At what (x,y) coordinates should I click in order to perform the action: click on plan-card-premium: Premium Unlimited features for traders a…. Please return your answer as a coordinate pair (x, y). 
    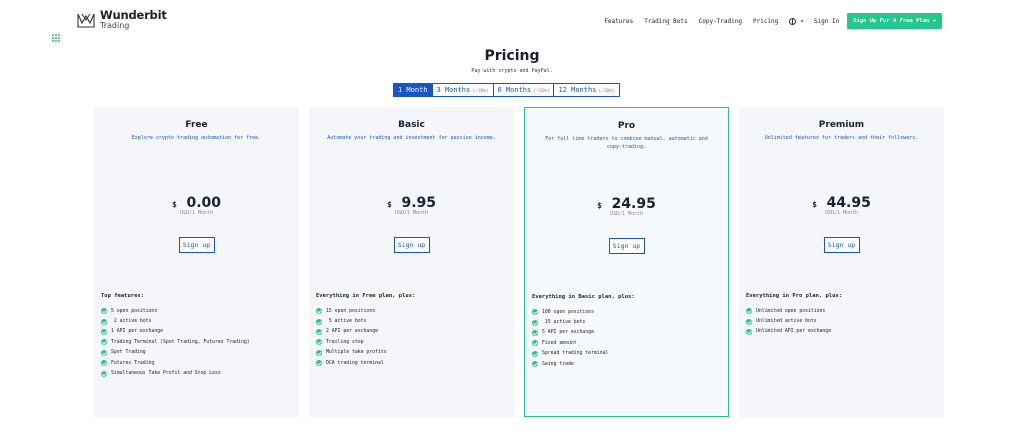
    Looking at the image, I should click on (841, 262).